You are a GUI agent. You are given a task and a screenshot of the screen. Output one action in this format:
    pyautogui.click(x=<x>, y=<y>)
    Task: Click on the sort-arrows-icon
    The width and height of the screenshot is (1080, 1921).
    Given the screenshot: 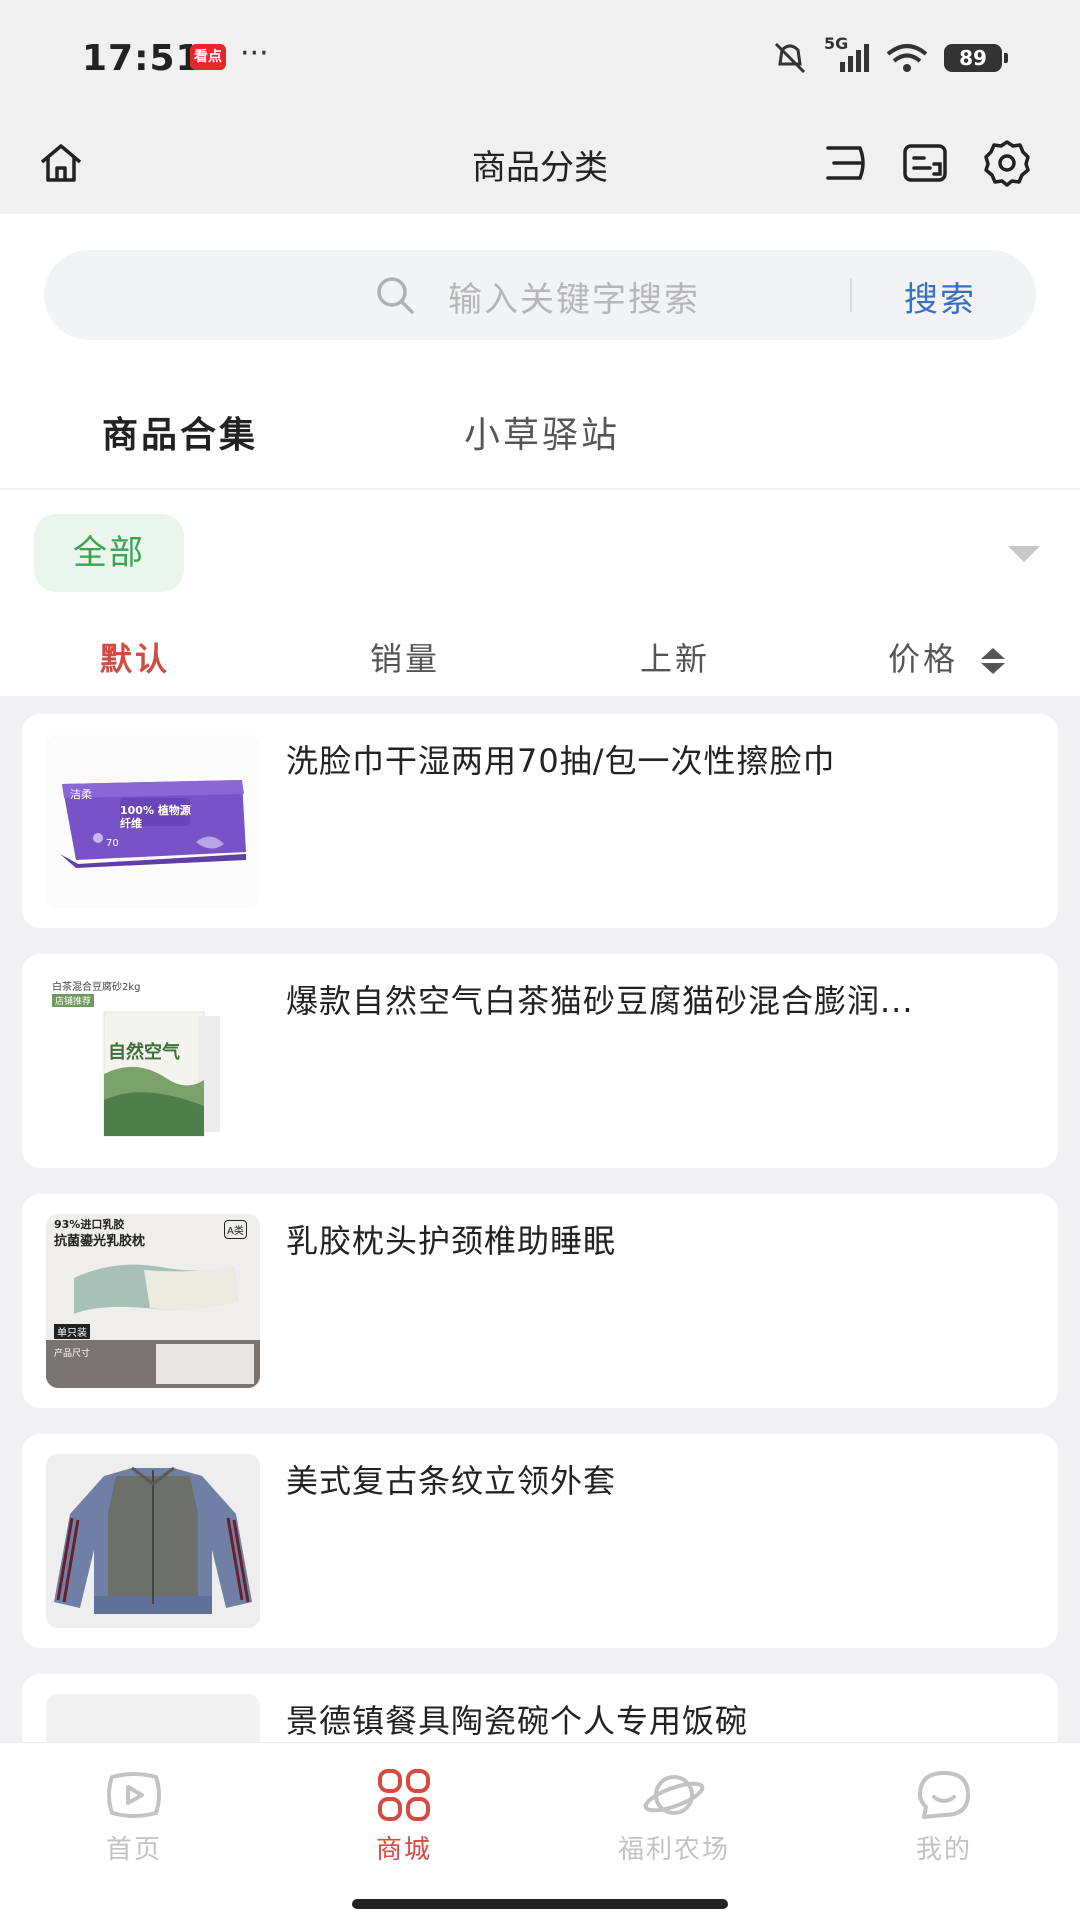 What is the action you would take?
    pyautogui.click(x=993, y=661)
    